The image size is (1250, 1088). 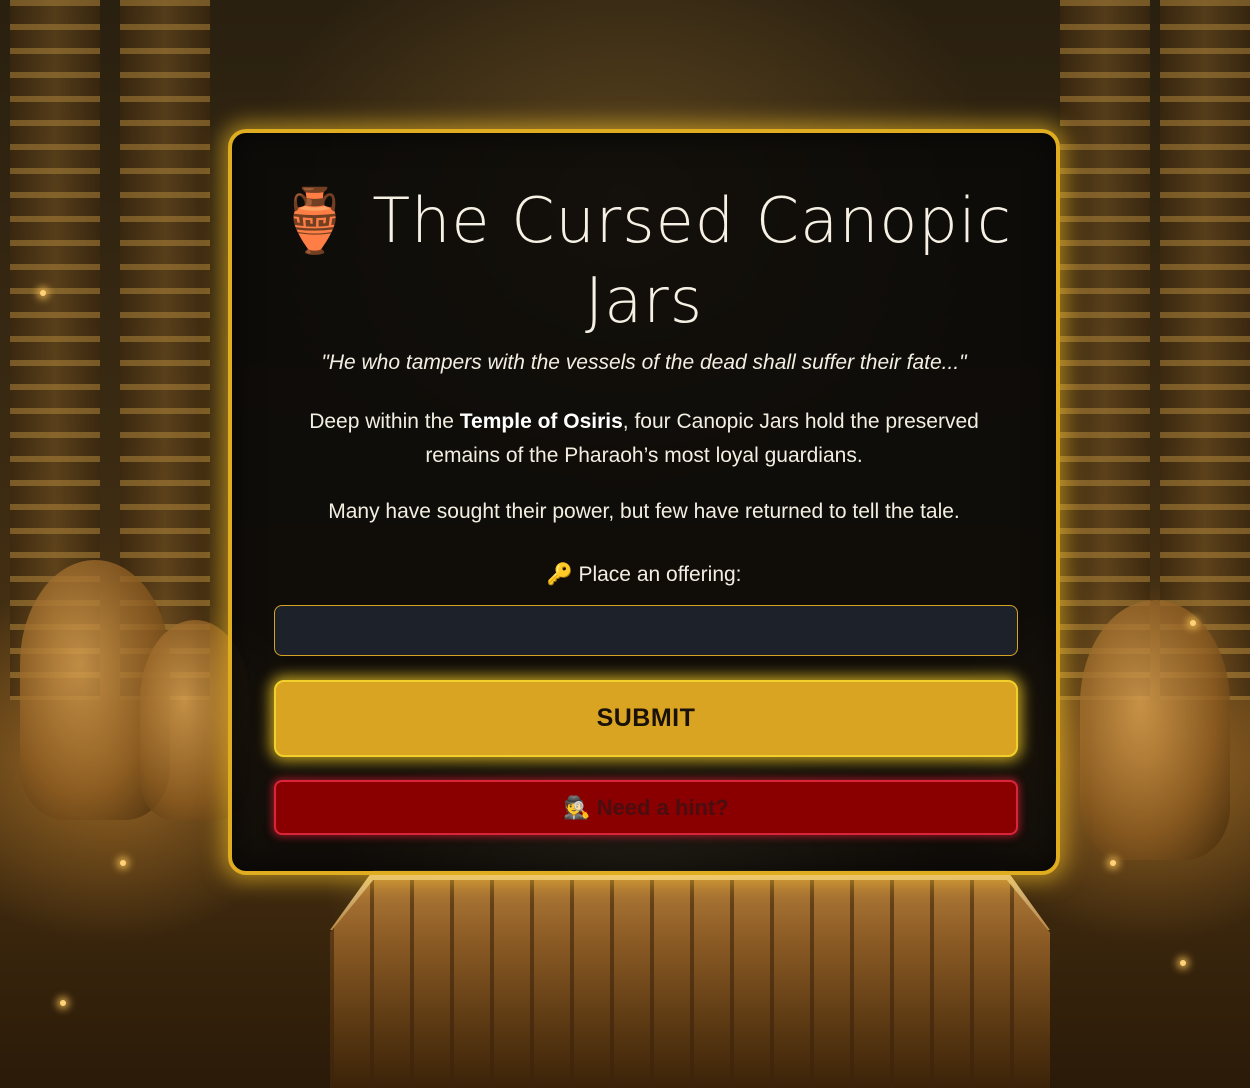 What do you see at coordinates (1155, 730) in the screenshot?
I see `side-jar` at bounding box center [1155, 730].